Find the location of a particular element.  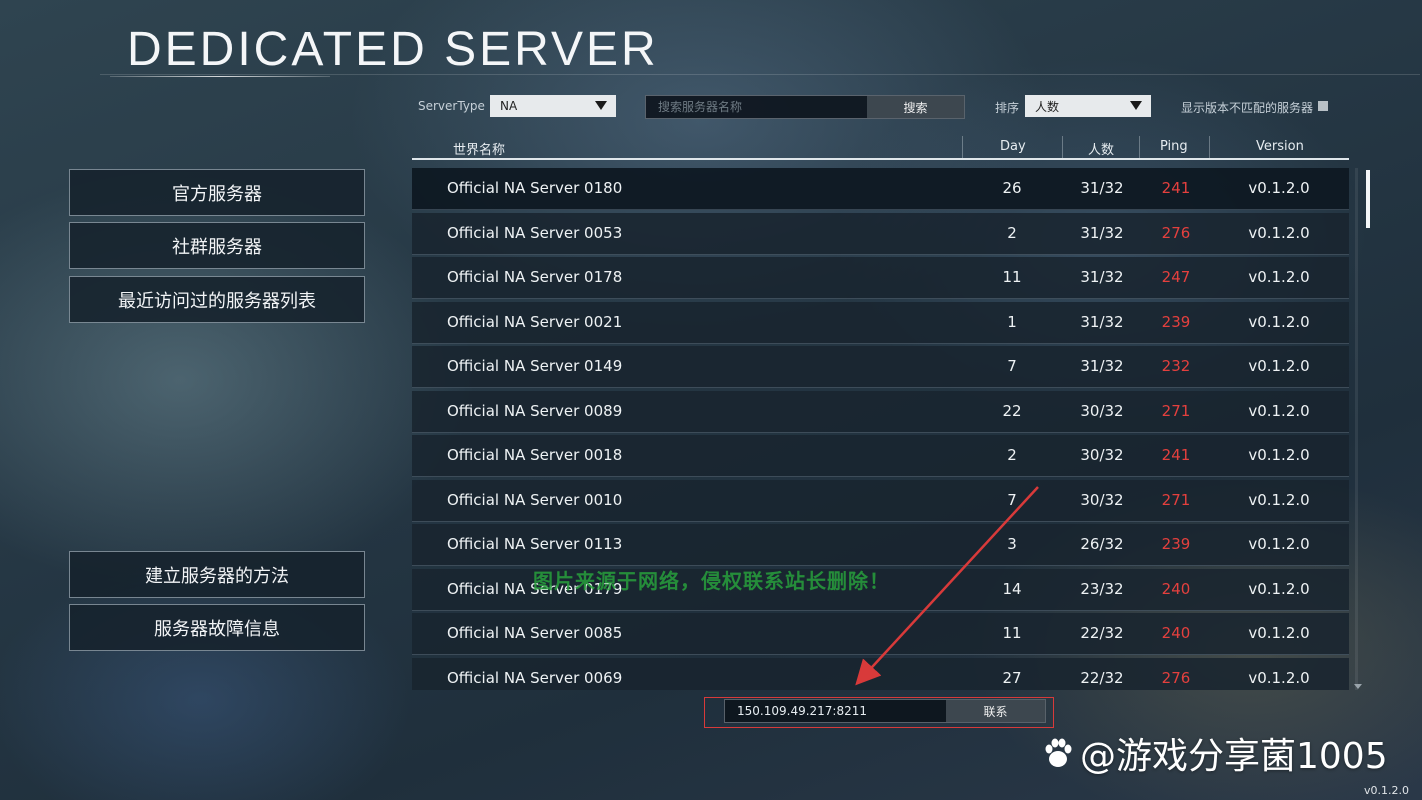

brand-text: @游戏分享菌1005 is located at coordinates (1234, 756).